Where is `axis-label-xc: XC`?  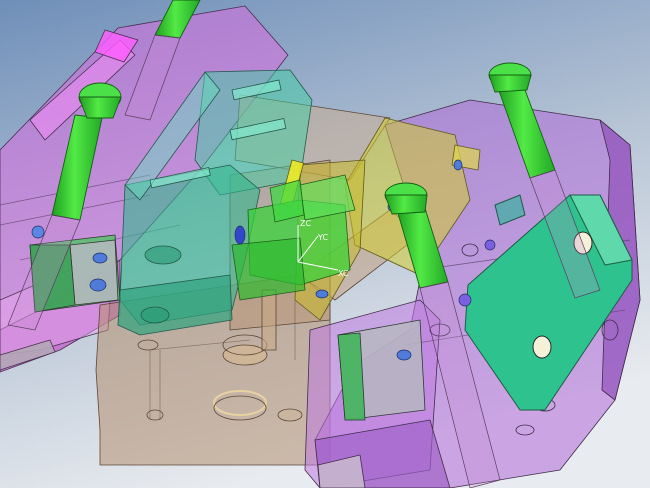
axis-label-xc: XC is located at coordinates (343, 273).